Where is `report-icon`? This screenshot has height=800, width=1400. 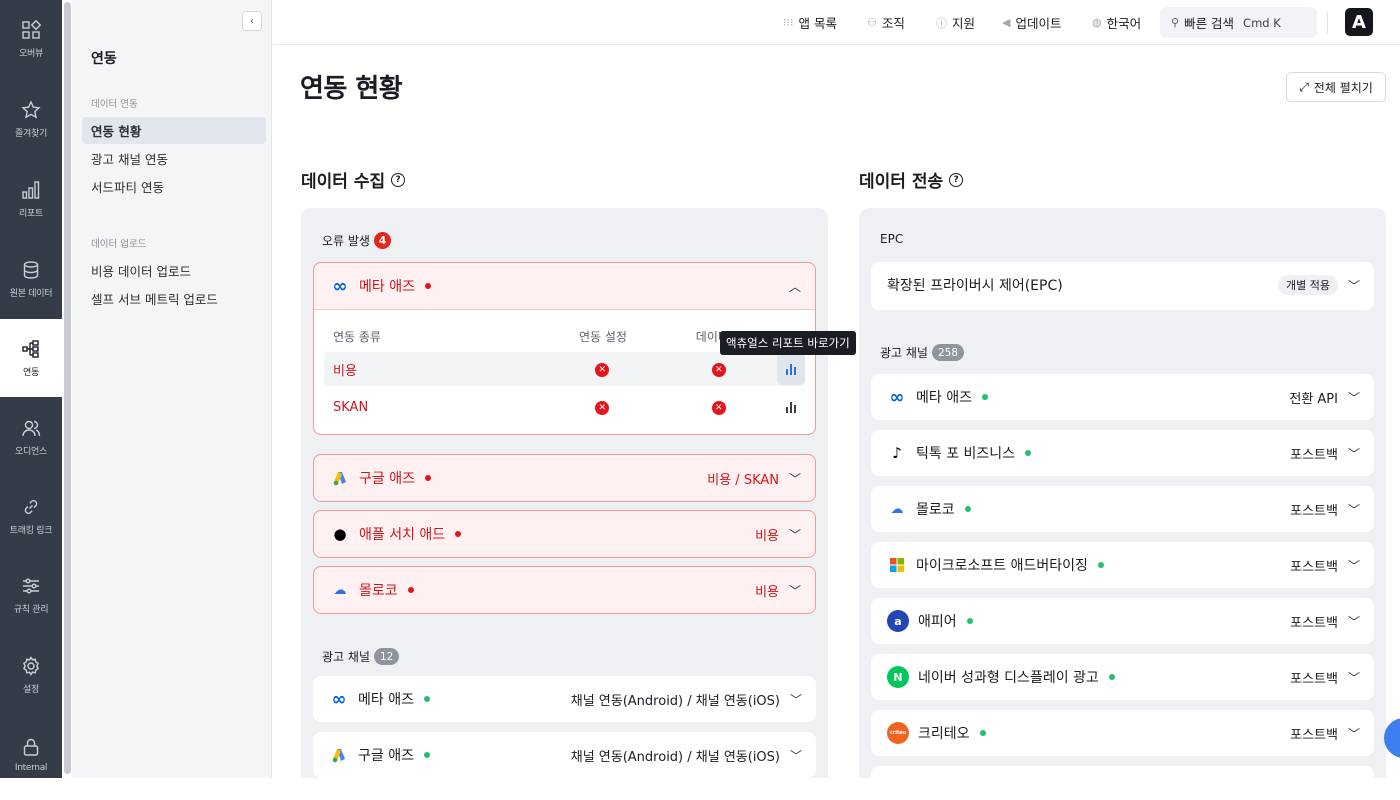 report-icon is located at coordinates (790, 369).